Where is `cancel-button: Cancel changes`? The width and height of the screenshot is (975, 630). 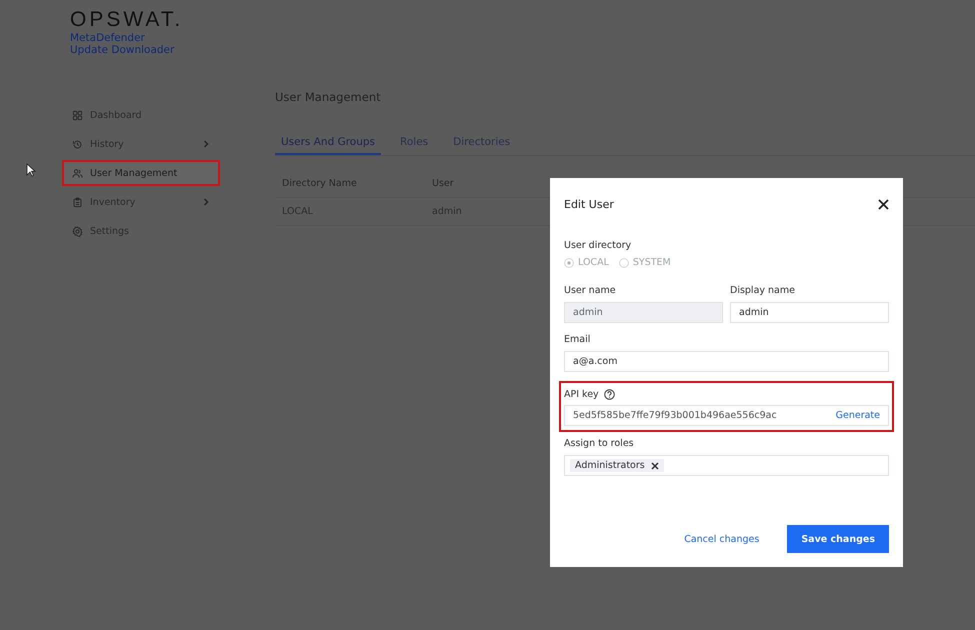
cancel-button: Cancel changes is located at coordinates (722, 539).